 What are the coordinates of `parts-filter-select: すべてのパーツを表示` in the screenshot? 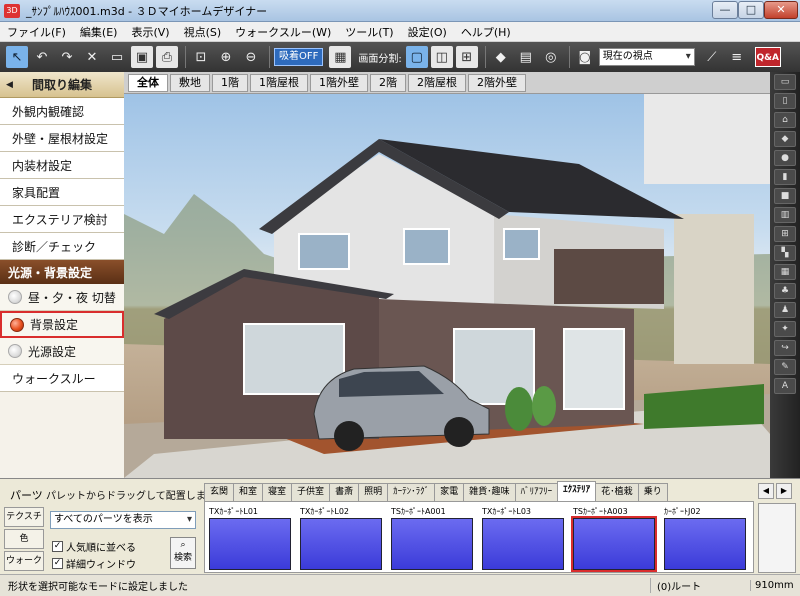 It's located at (123, 520).